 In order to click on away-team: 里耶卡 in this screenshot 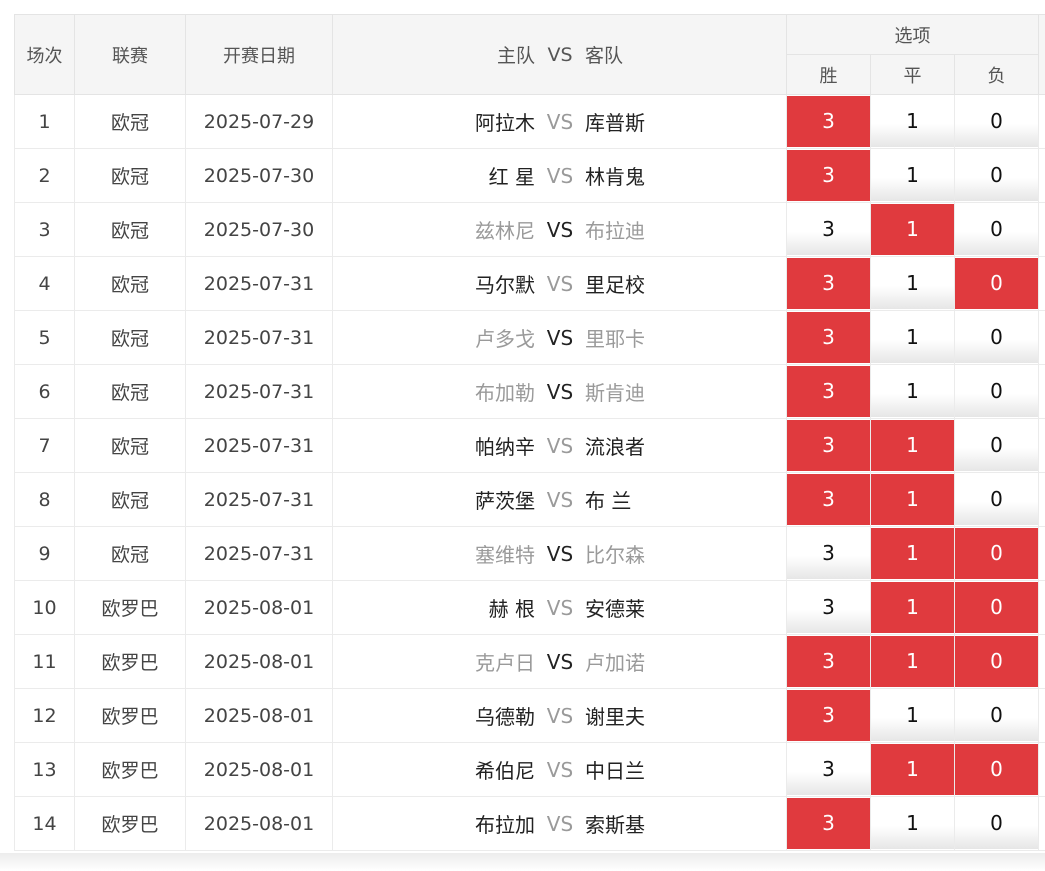, I will do `click(615, 339)`.